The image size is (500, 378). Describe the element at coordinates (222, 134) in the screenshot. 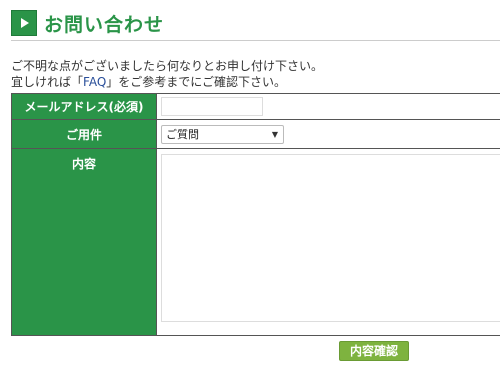

I see `type-select: ご質問 ▼` at that location.